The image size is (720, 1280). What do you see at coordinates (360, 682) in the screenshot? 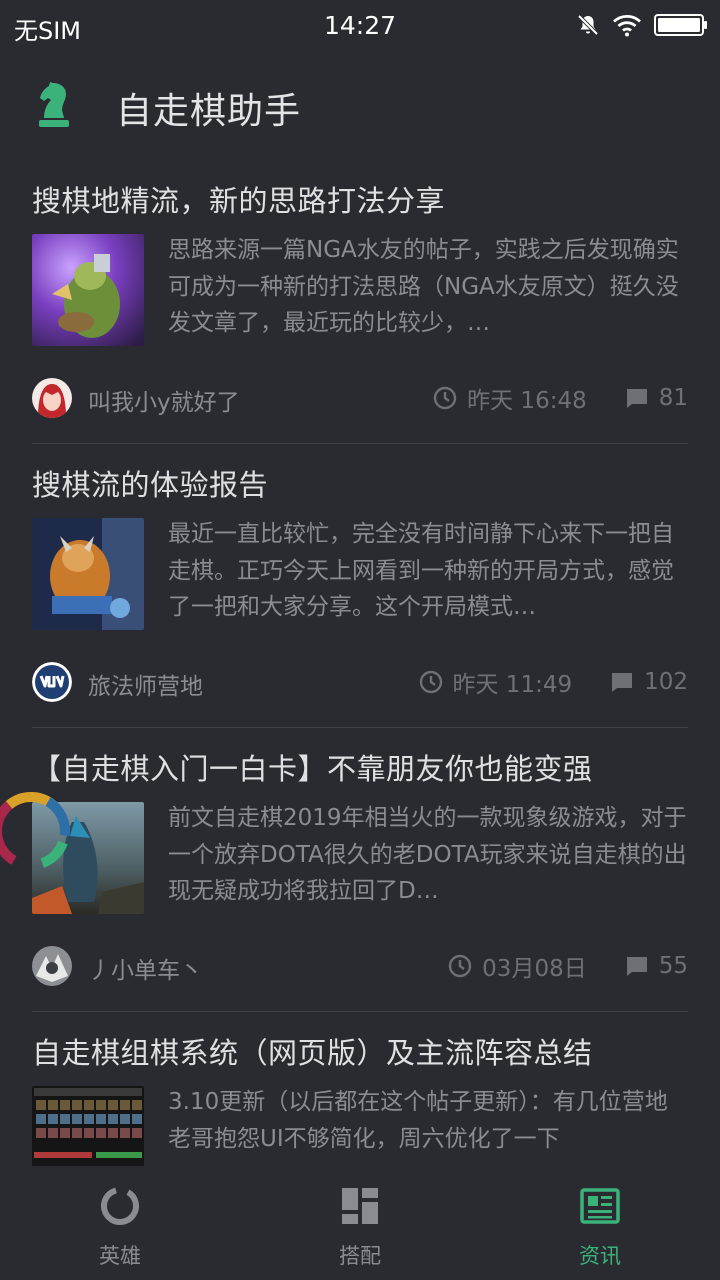
I see `post-meta: 旅法师营地 昨天 11:49 102` at bounding box center [360, 682].